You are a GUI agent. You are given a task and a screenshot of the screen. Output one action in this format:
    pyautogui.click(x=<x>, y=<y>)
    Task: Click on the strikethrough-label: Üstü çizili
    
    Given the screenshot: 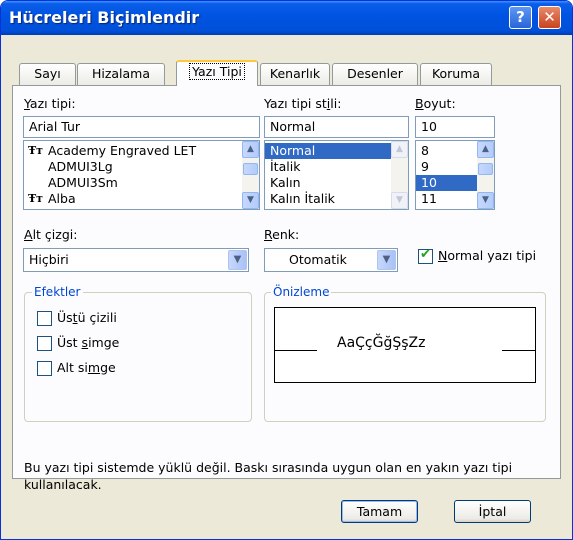 What is the action you would take?
    pyautogui.click(x=87, y=317)
    